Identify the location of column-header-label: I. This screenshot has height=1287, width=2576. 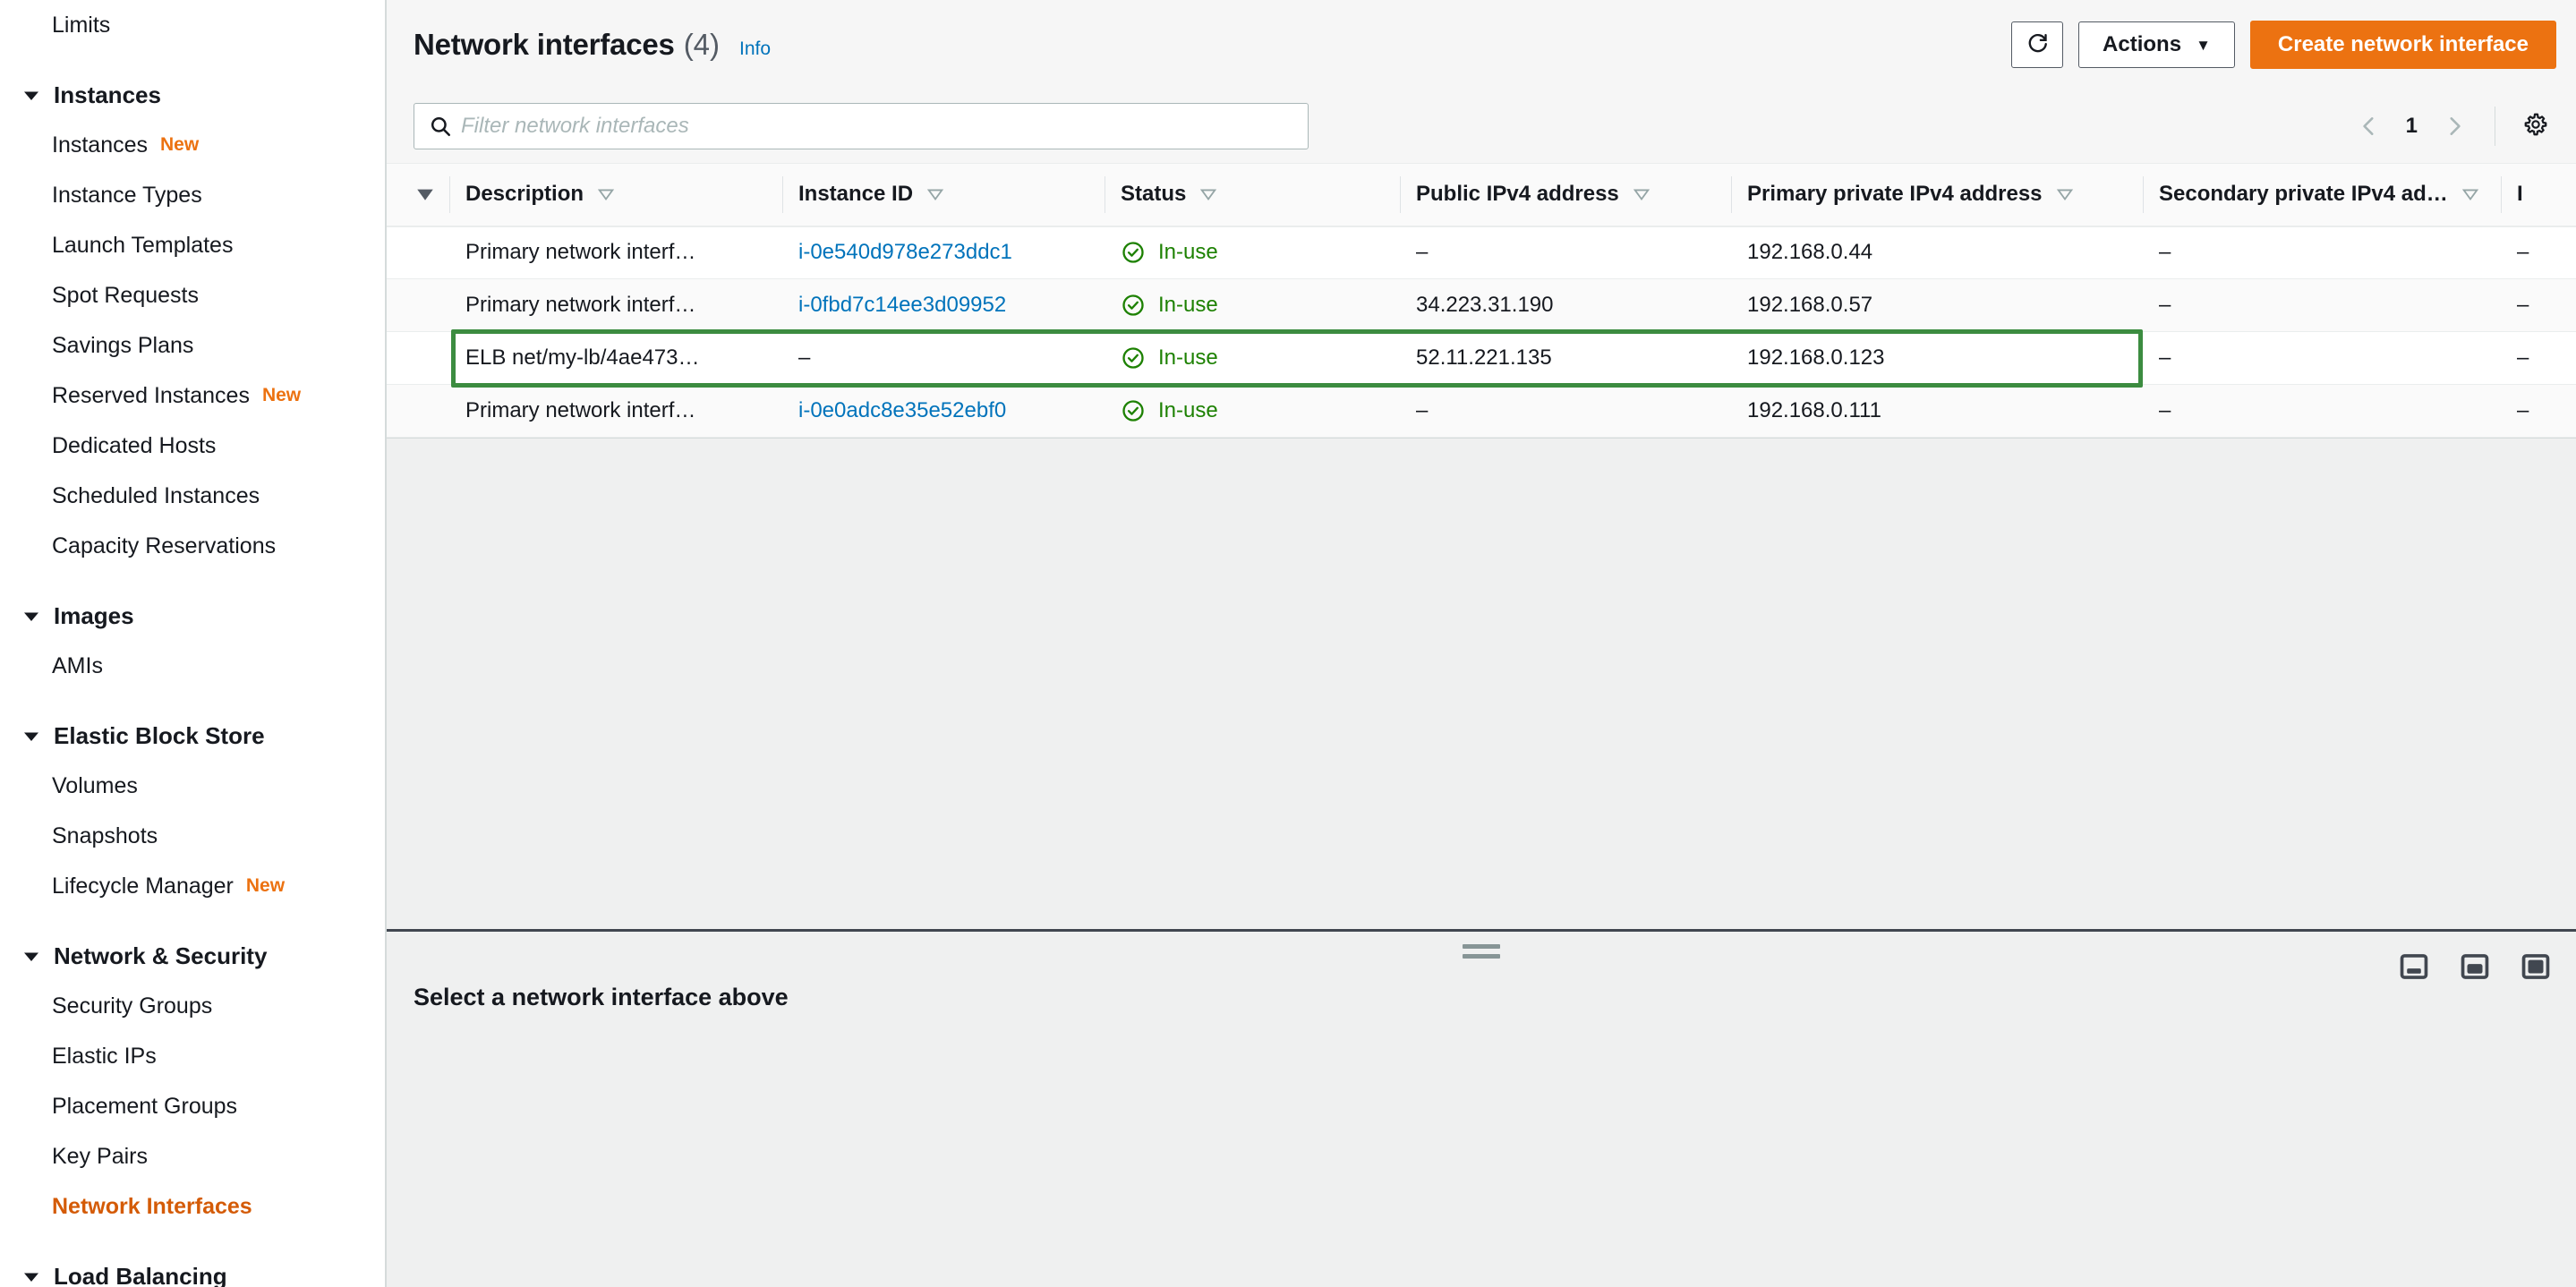
(2520, 194).